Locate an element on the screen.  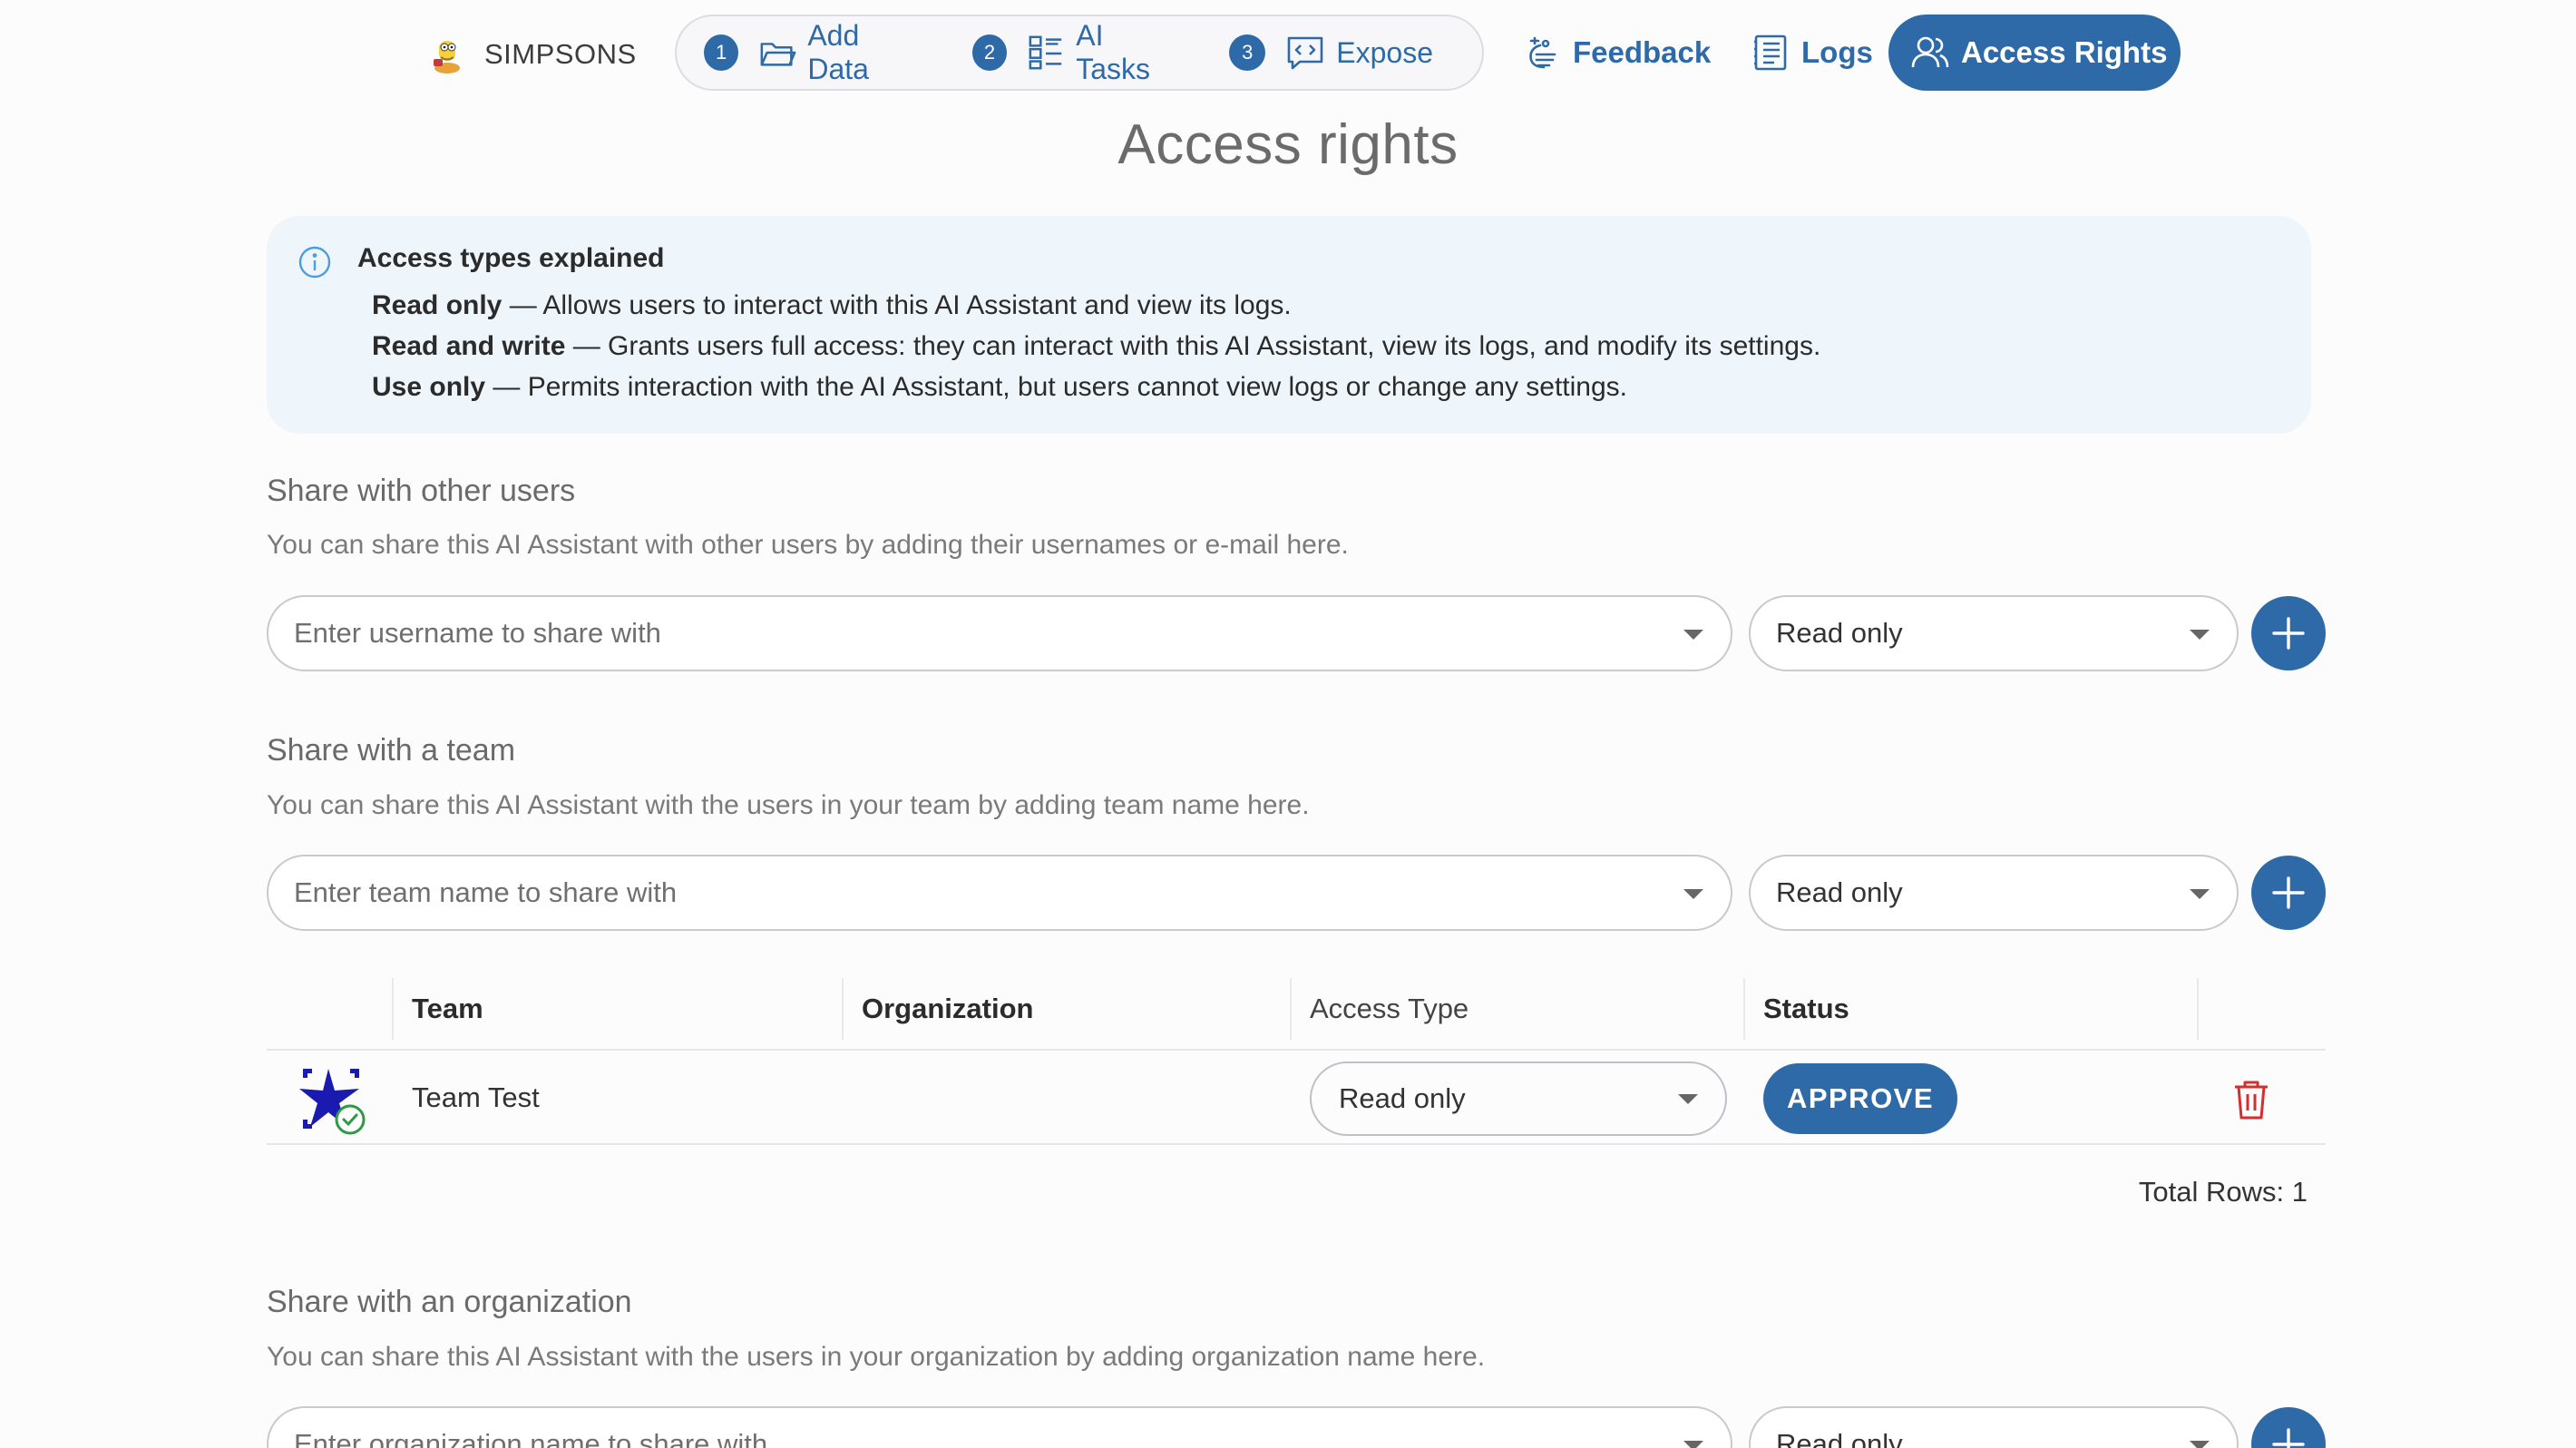
add-team-button is located at coordinates (2288, 893).